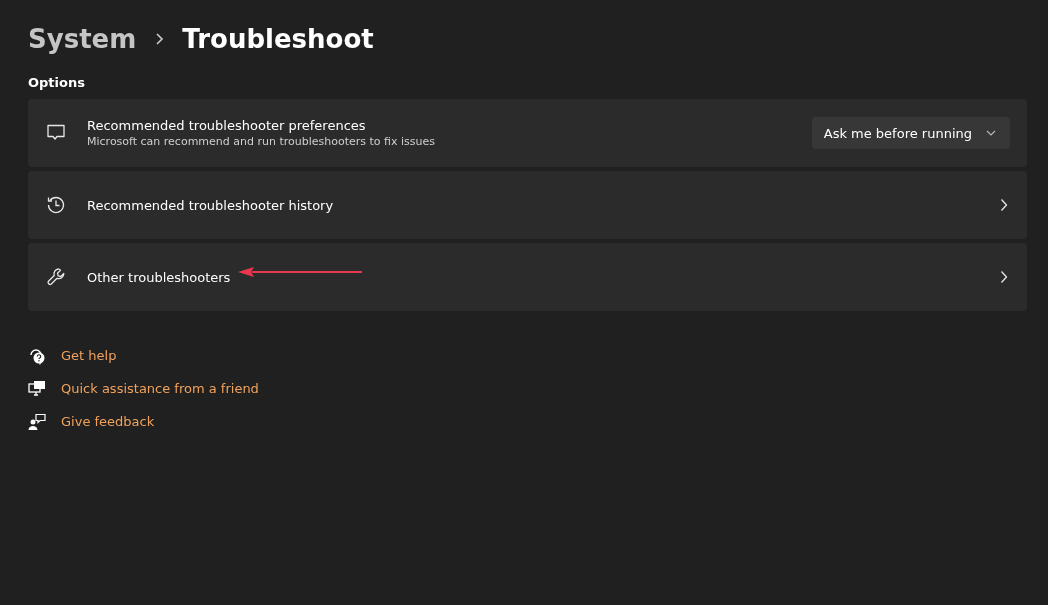 The image size is (1048, 605). Describe the element at coordinates (527, 277) in the screenshot. I see `settings-row: Other troubleshooters` at that location.